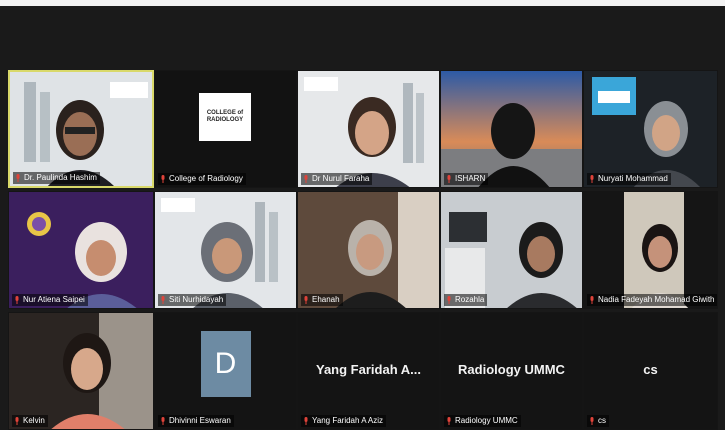  I want to click on video-tile: Ehanah, so click(368, 250).